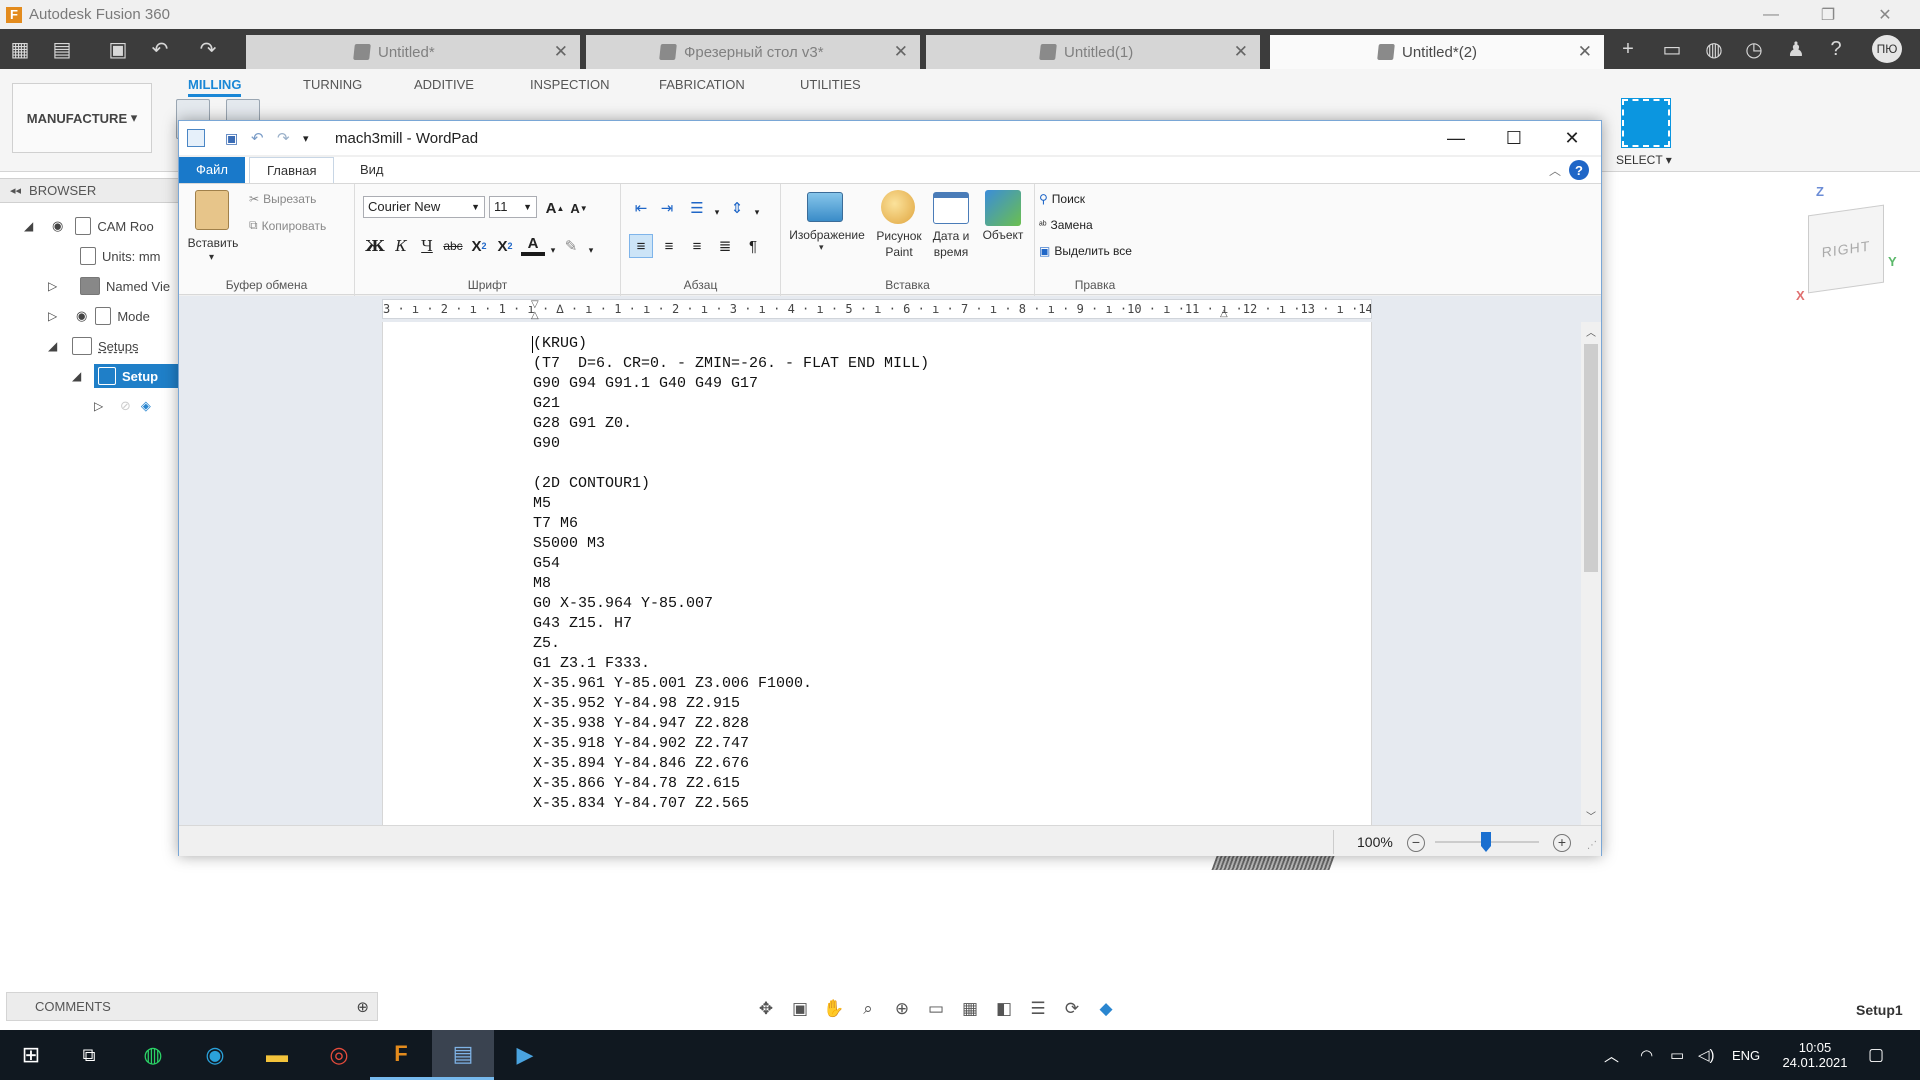  Describe the element at coordinates (444, 85) in the screenshot. I see `ribbon-tab-additive: ADDITIVE` at that location.